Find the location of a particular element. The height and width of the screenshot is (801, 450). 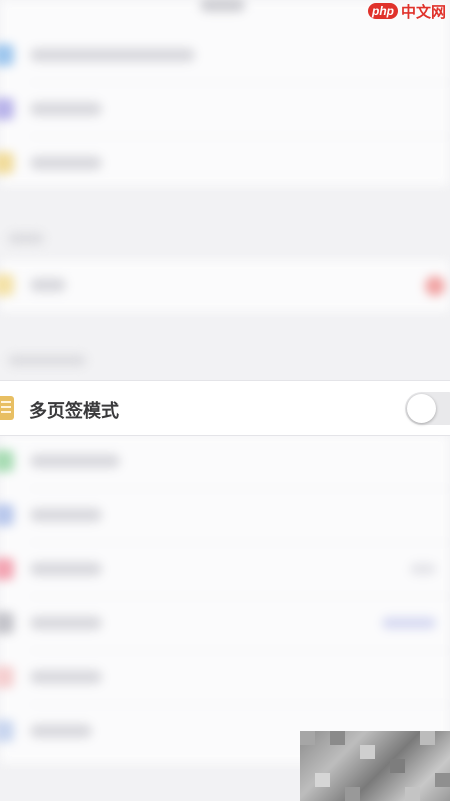

multi-tab-mode-row: 多页签模式 is located at coordinates (225, 408).